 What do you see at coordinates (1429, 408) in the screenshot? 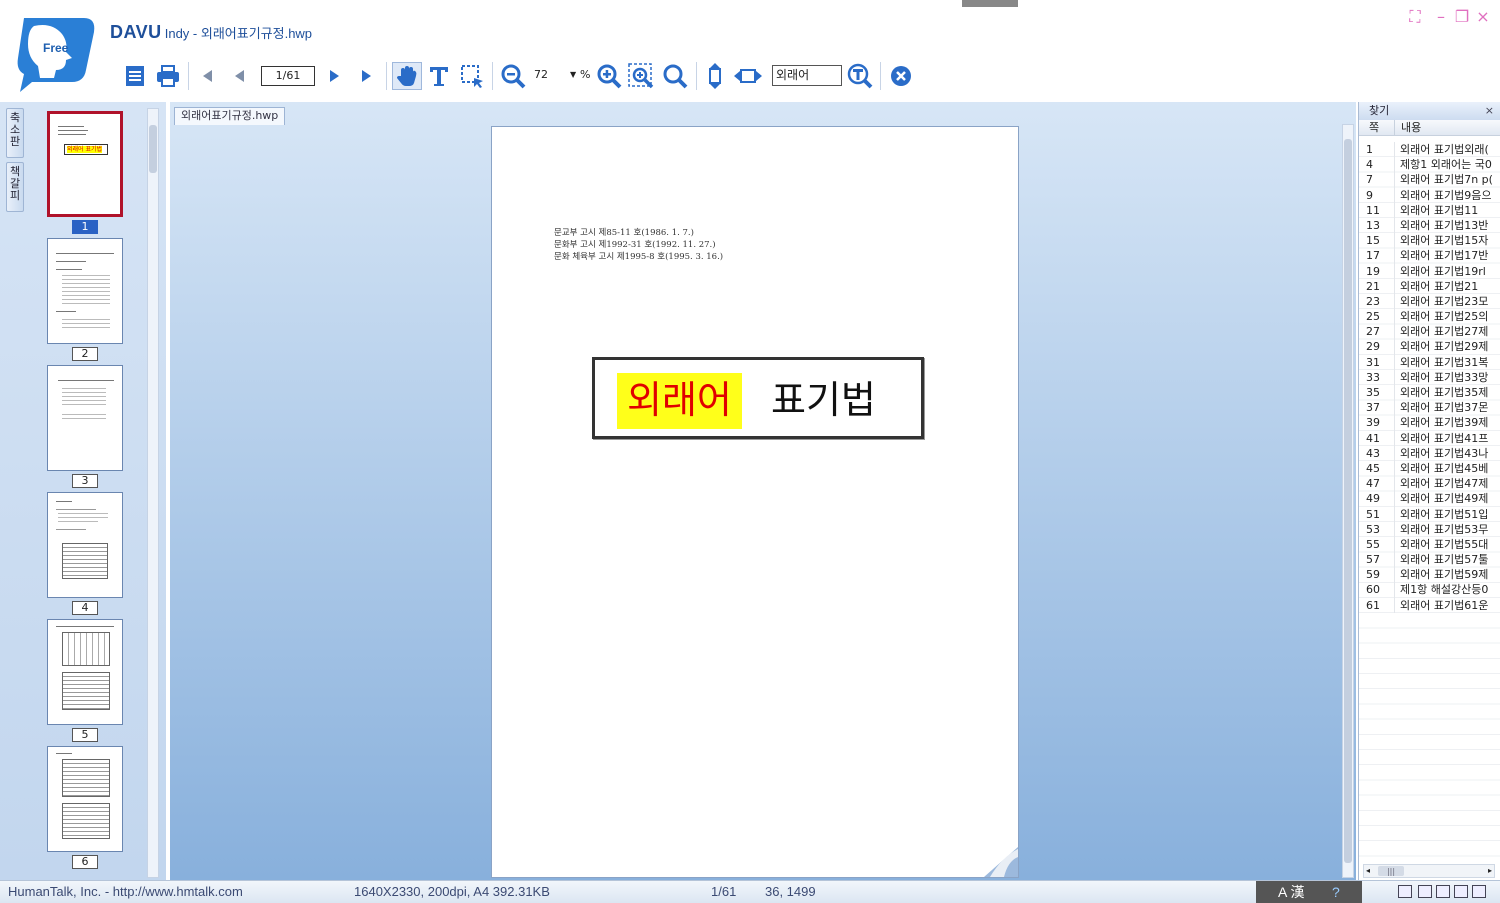
I see `result-row: 37 외래어 표기법37몬` at bounding box center [1429, 408].